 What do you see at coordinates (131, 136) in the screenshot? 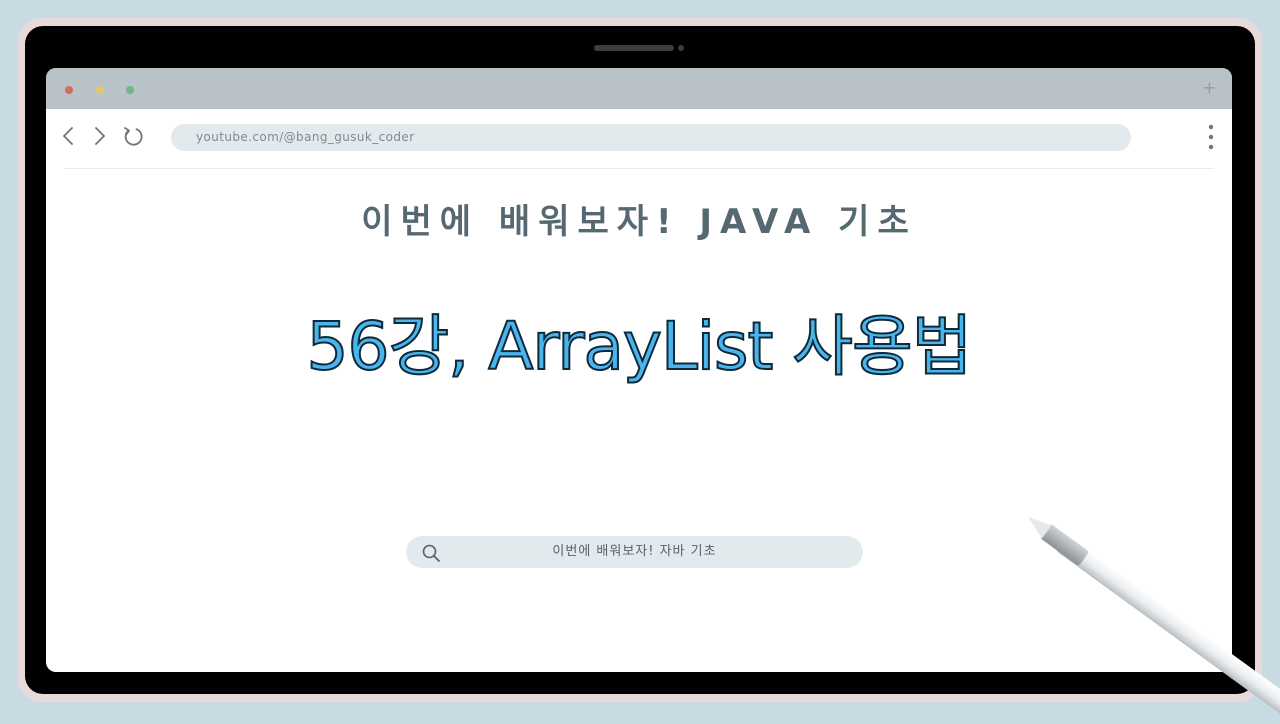
I see `reload-icon` at bounding box center [131, 136].